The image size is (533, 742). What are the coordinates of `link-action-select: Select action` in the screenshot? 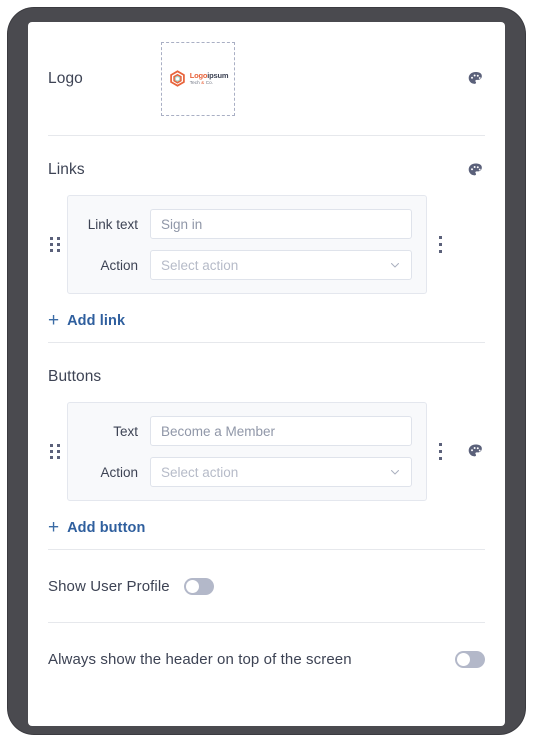 It's located at (281, 265).